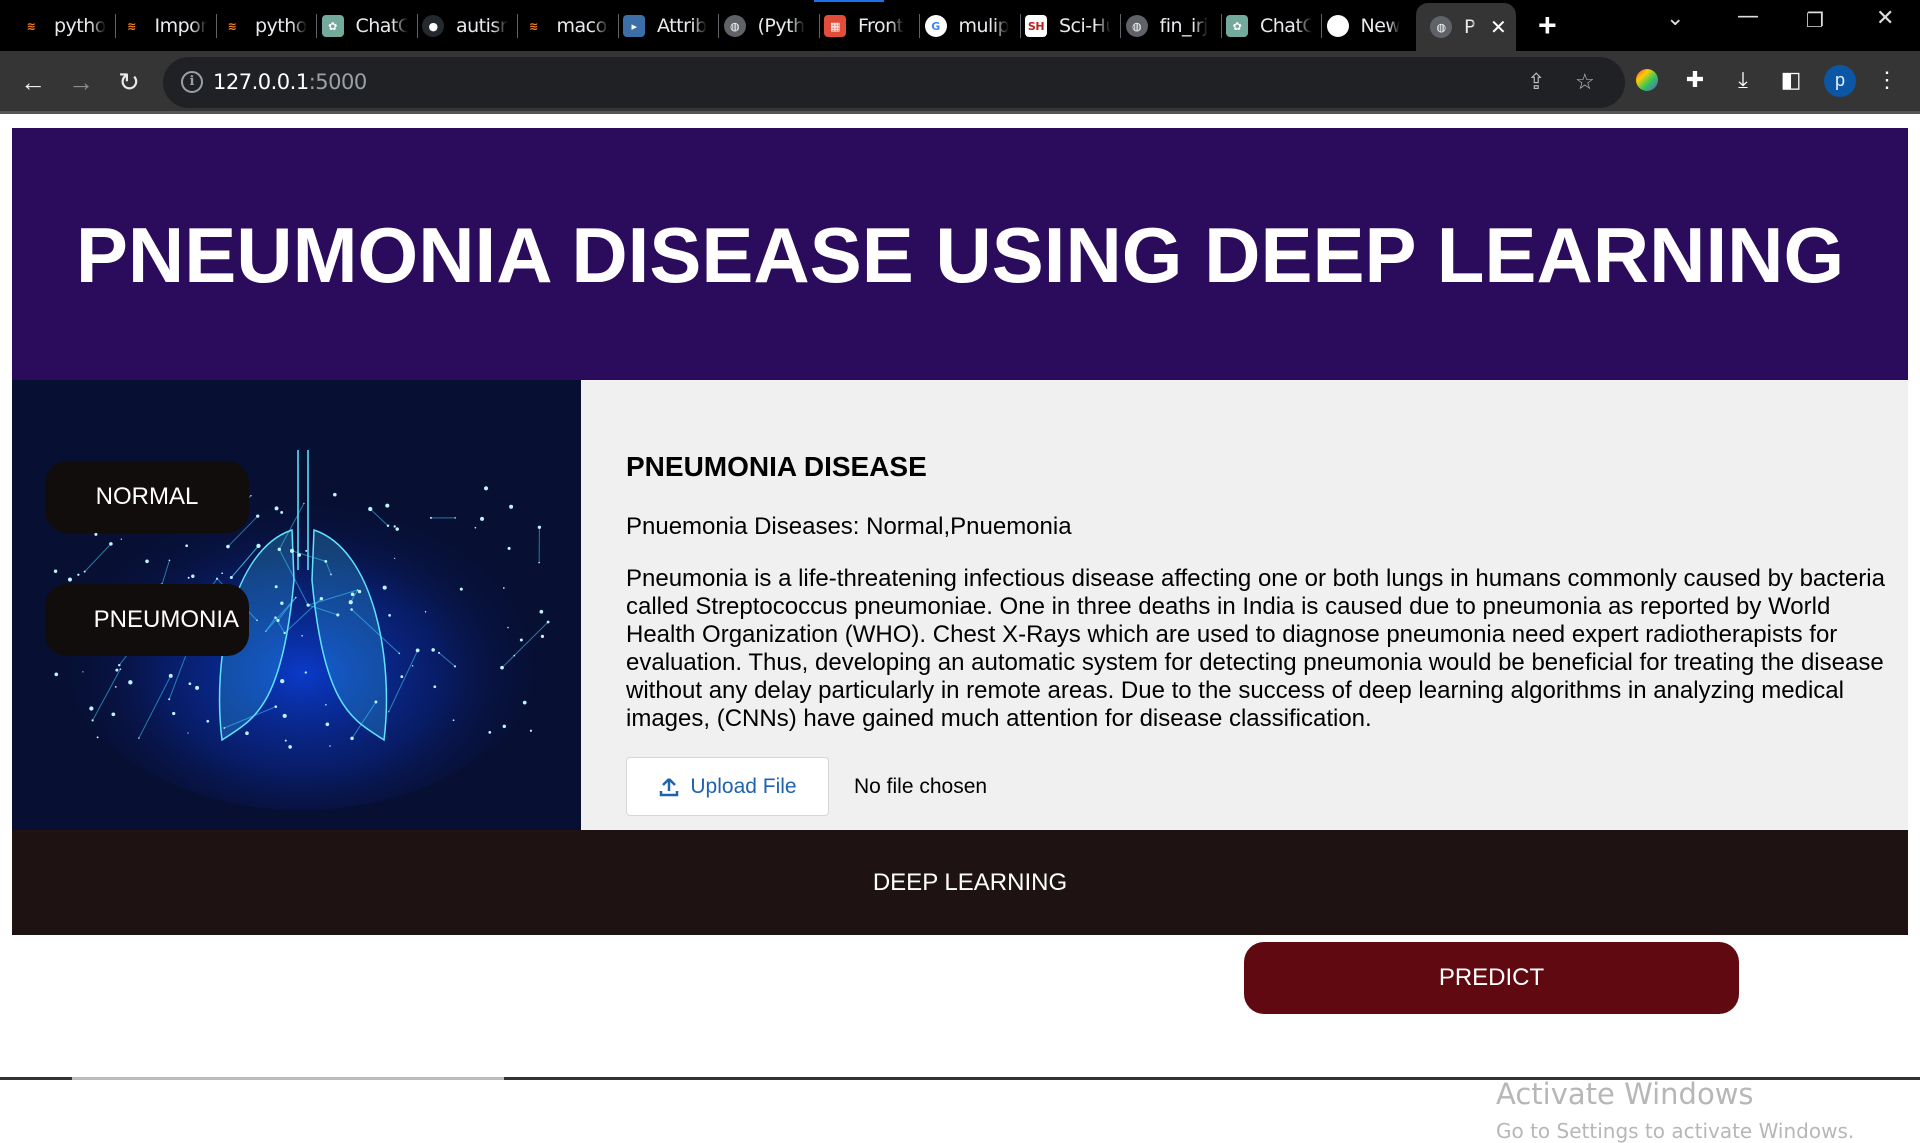 The image size is (1920, 1143). I want to click on tab-title: Attrib, so click(682, 26).